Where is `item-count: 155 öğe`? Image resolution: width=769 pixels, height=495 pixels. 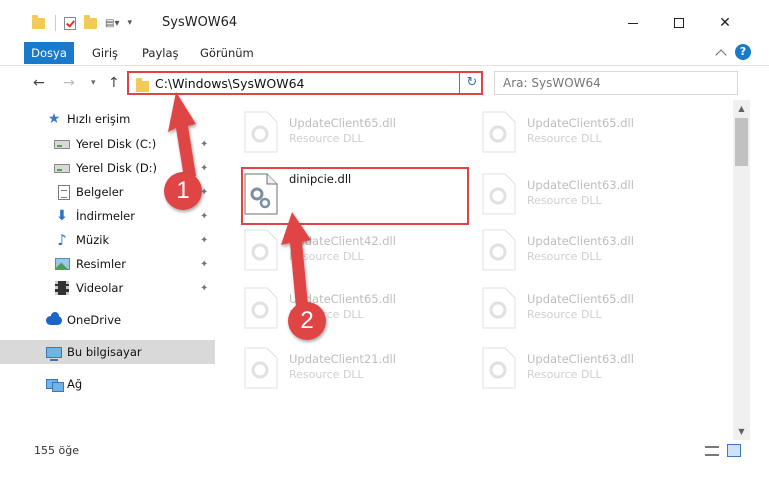 item-count: 155 öğe is located at coordinates (56, 450).